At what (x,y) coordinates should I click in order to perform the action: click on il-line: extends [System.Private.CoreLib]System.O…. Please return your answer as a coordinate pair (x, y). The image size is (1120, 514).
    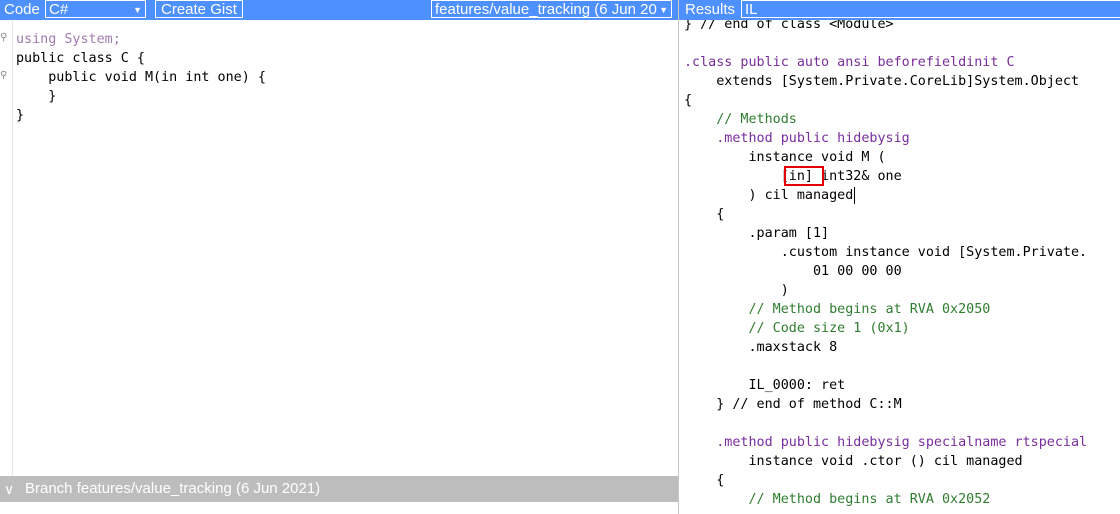
    Looking at the image, I should click on (881, 81).